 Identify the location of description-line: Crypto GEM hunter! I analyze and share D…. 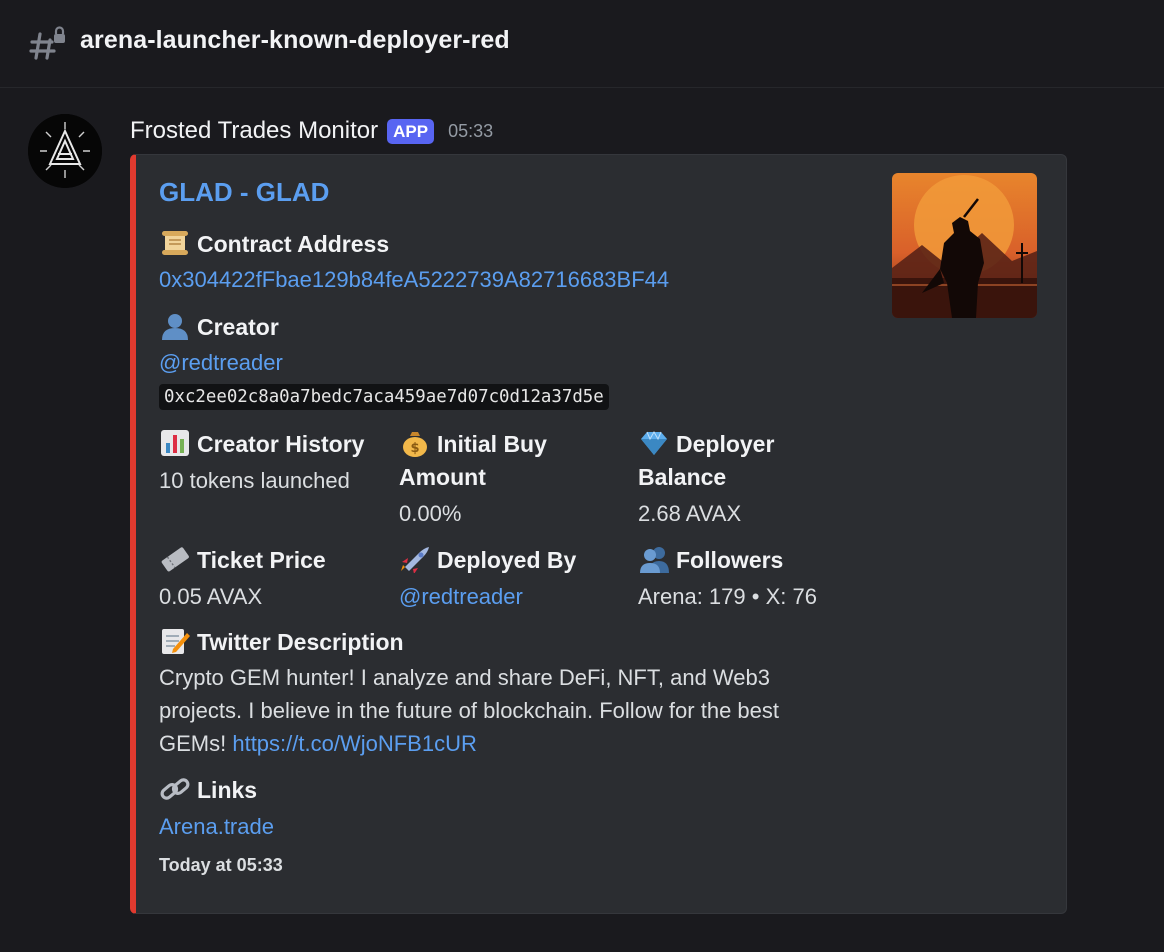
(464, 677).